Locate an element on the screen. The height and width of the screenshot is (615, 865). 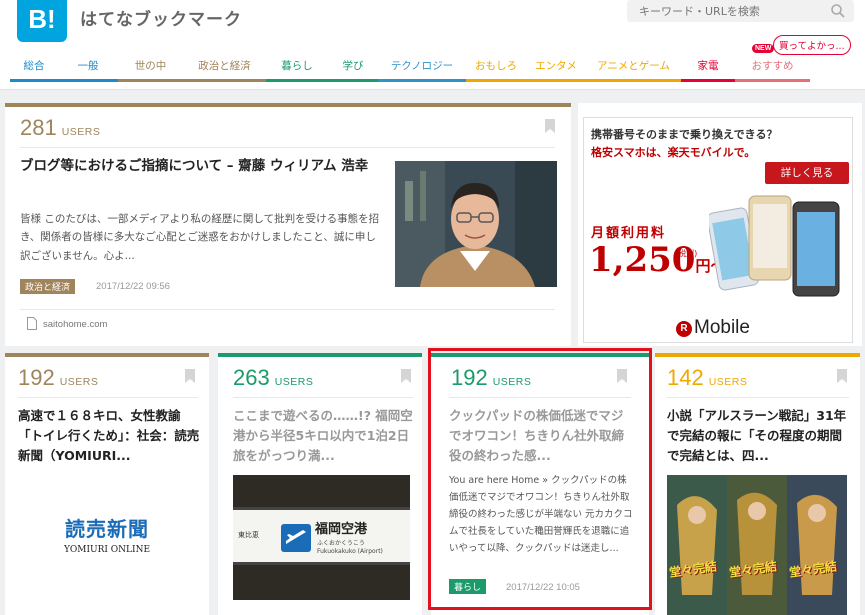
yomiuri-logo-jp: 読売新聞 is located at coordinates (107, 529).